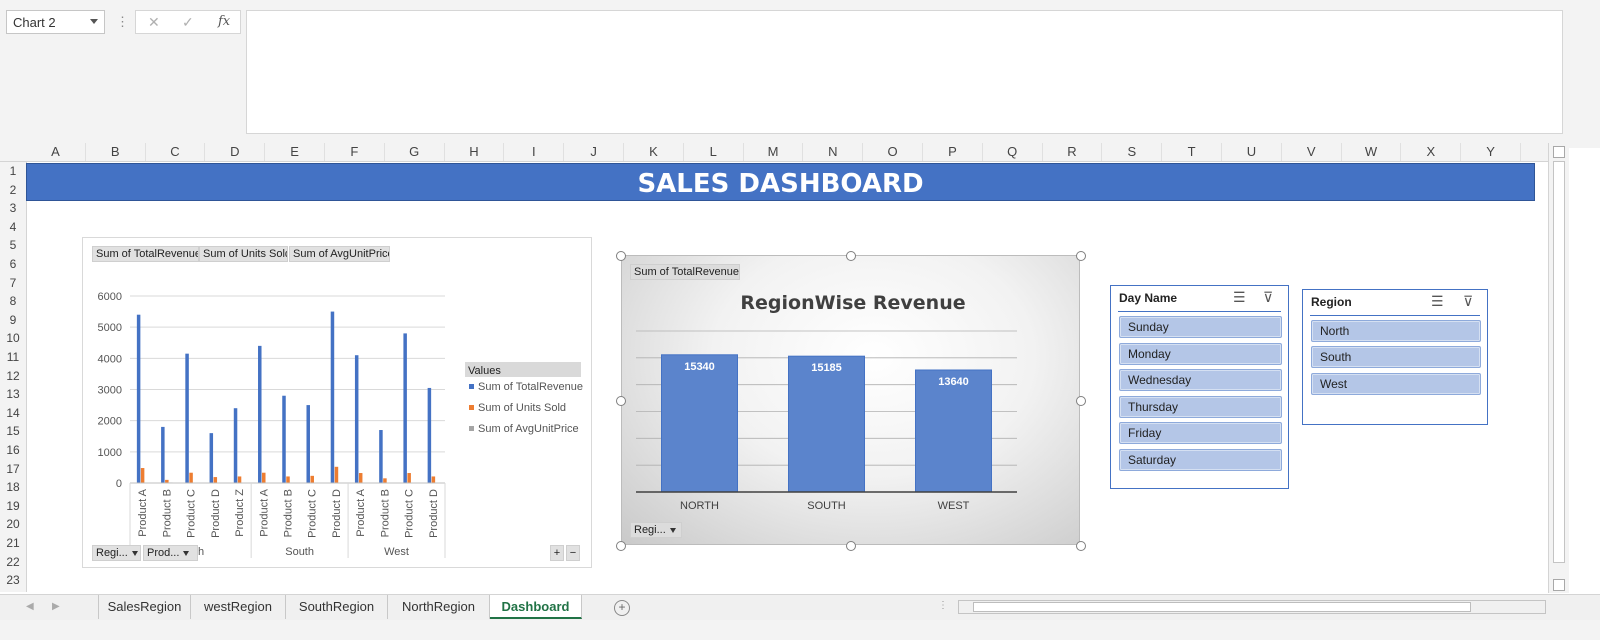 This screenshot has height=640, width=1600. Describe the element at coordinates (1431, 152) in the screenshot. I see `column-header-x: X` at that location.